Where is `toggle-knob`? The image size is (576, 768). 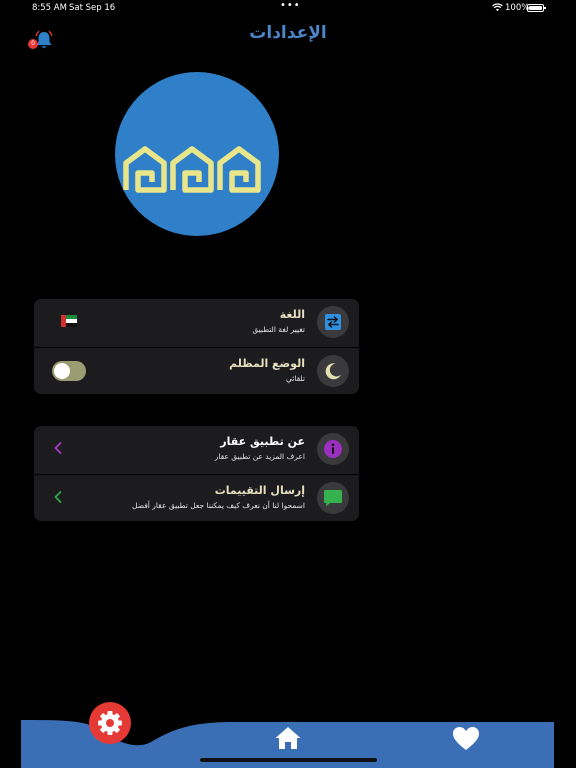 toggle-knob is located at coordinates (62, 371).